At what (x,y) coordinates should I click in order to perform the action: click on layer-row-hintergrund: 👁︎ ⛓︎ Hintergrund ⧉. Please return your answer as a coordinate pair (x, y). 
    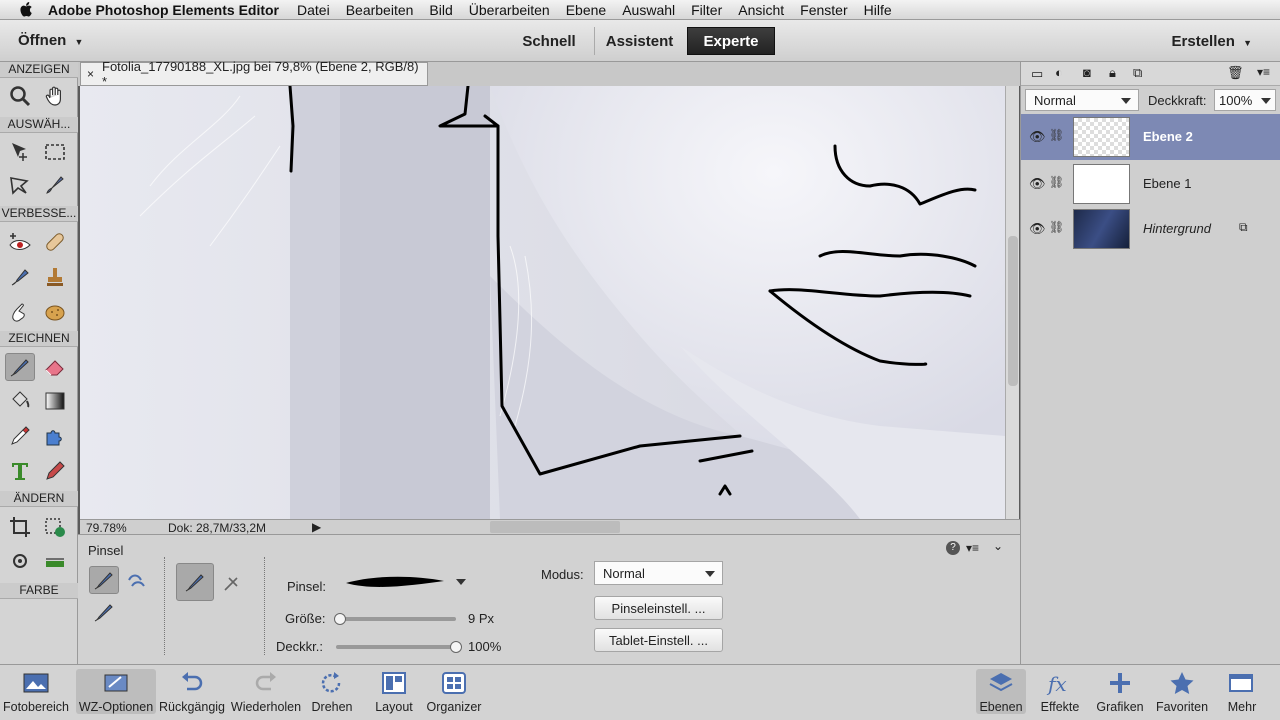
    Looking at the image, I should click on (1150, 229).